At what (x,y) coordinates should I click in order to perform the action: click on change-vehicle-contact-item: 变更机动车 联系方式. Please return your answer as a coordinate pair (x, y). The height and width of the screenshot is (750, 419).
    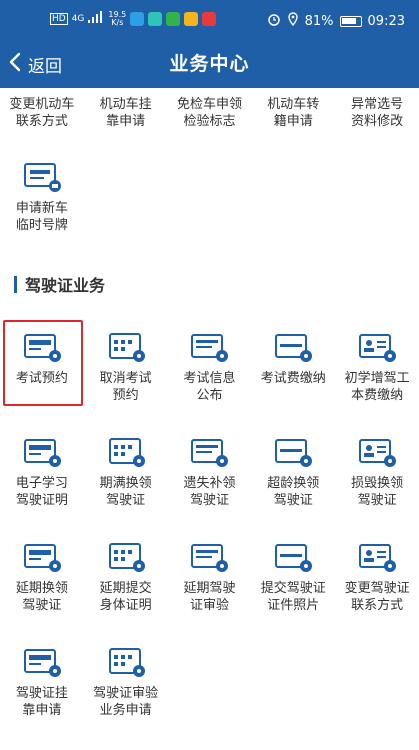
    Looking at the image, I should click on (42, 126).